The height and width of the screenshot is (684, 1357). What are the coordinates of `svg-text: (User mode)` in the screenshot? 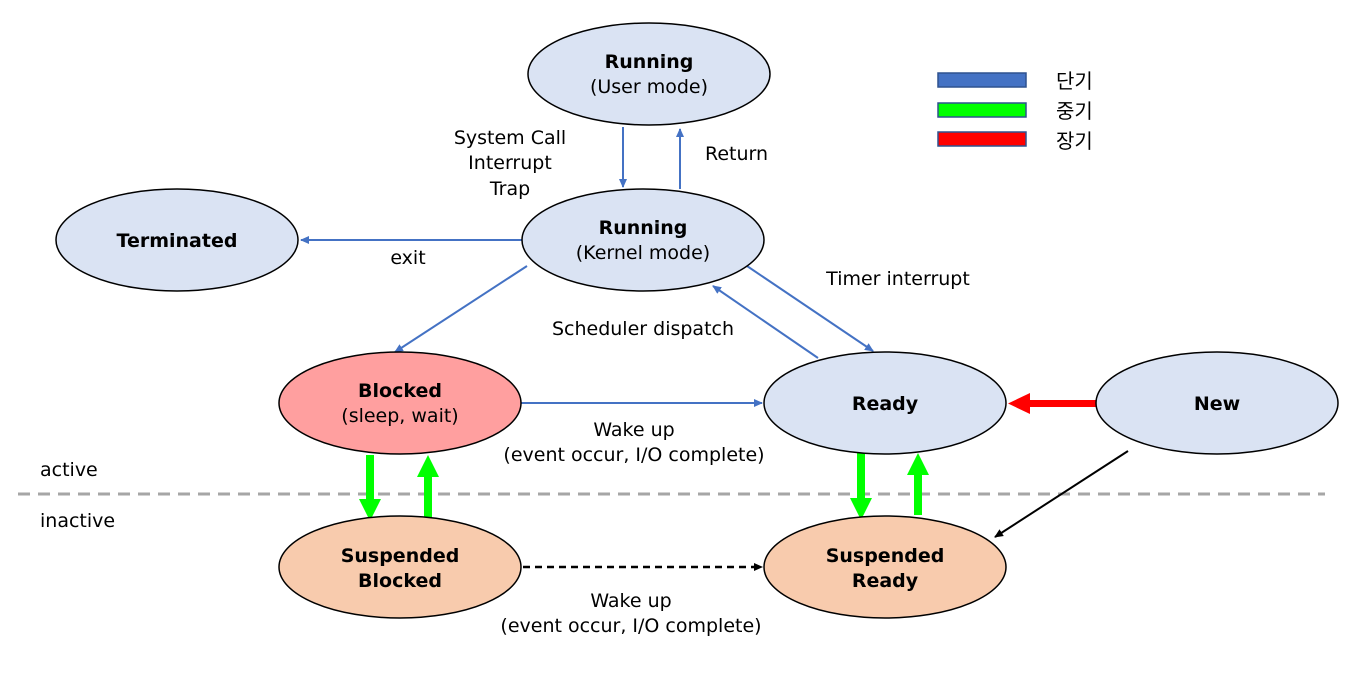 It's located at (649, 87).